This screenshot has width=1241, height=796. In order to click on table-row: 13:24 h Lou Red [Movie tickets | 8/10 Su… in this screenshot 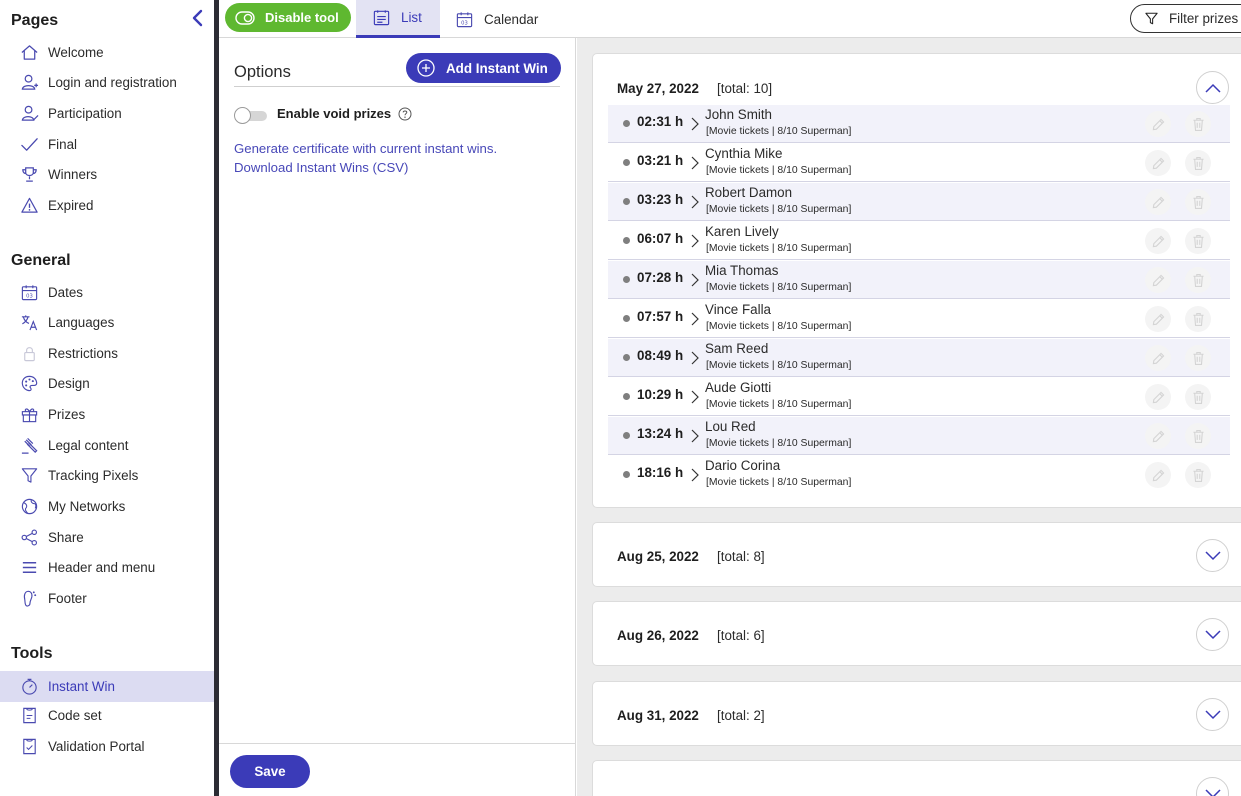, I will do `click(919, 436)`.